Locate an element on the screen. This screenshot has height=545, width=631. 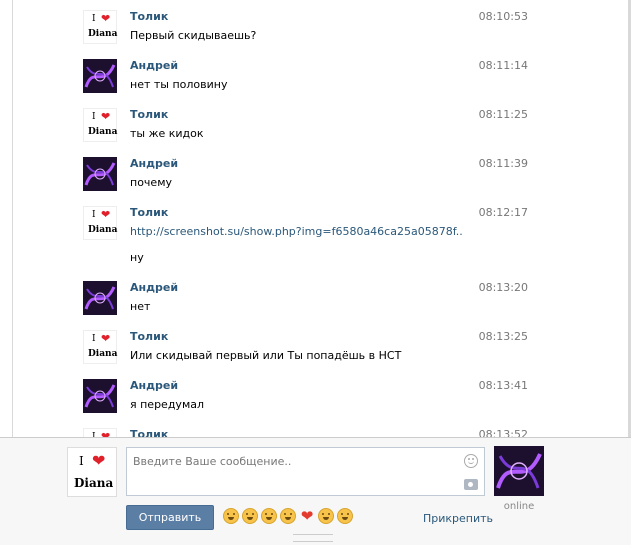
message-input: Введите Ваше сообщение.. is located at coordinates (305, 471).